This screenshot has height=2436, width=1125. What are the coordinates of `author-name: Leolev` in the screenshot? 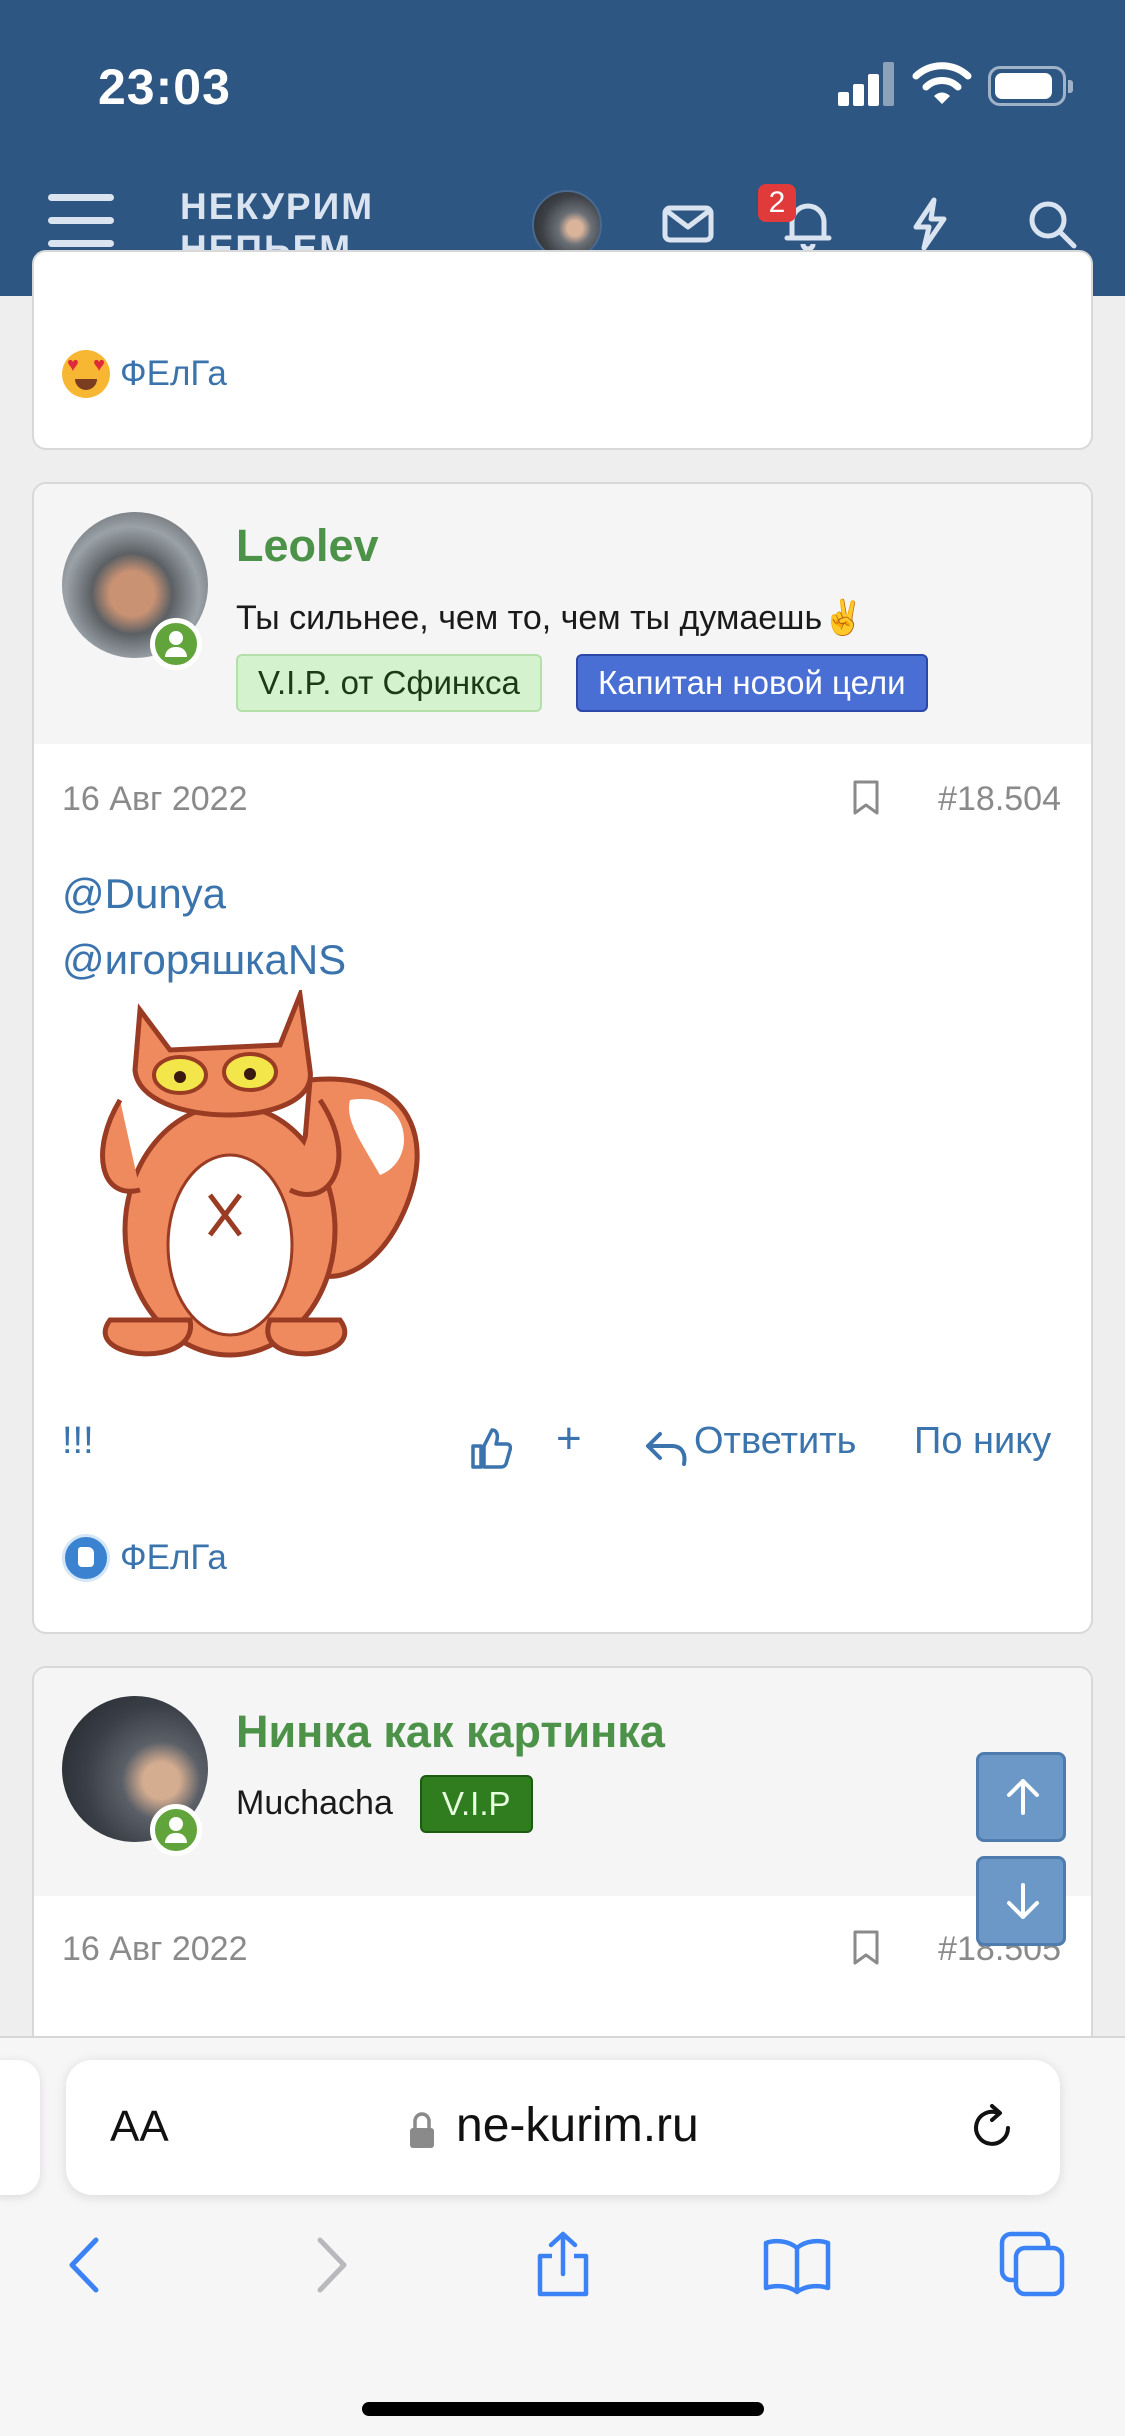 It's located at (307, 546).